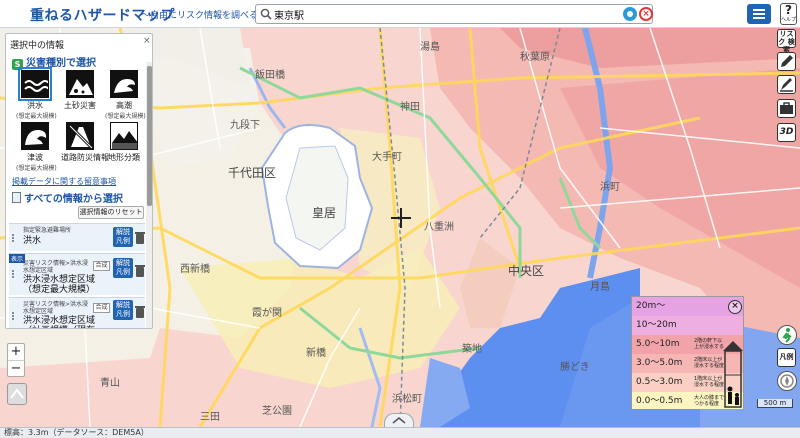  I want to click on map-label-aoyama: 青山, so click(110, 383).